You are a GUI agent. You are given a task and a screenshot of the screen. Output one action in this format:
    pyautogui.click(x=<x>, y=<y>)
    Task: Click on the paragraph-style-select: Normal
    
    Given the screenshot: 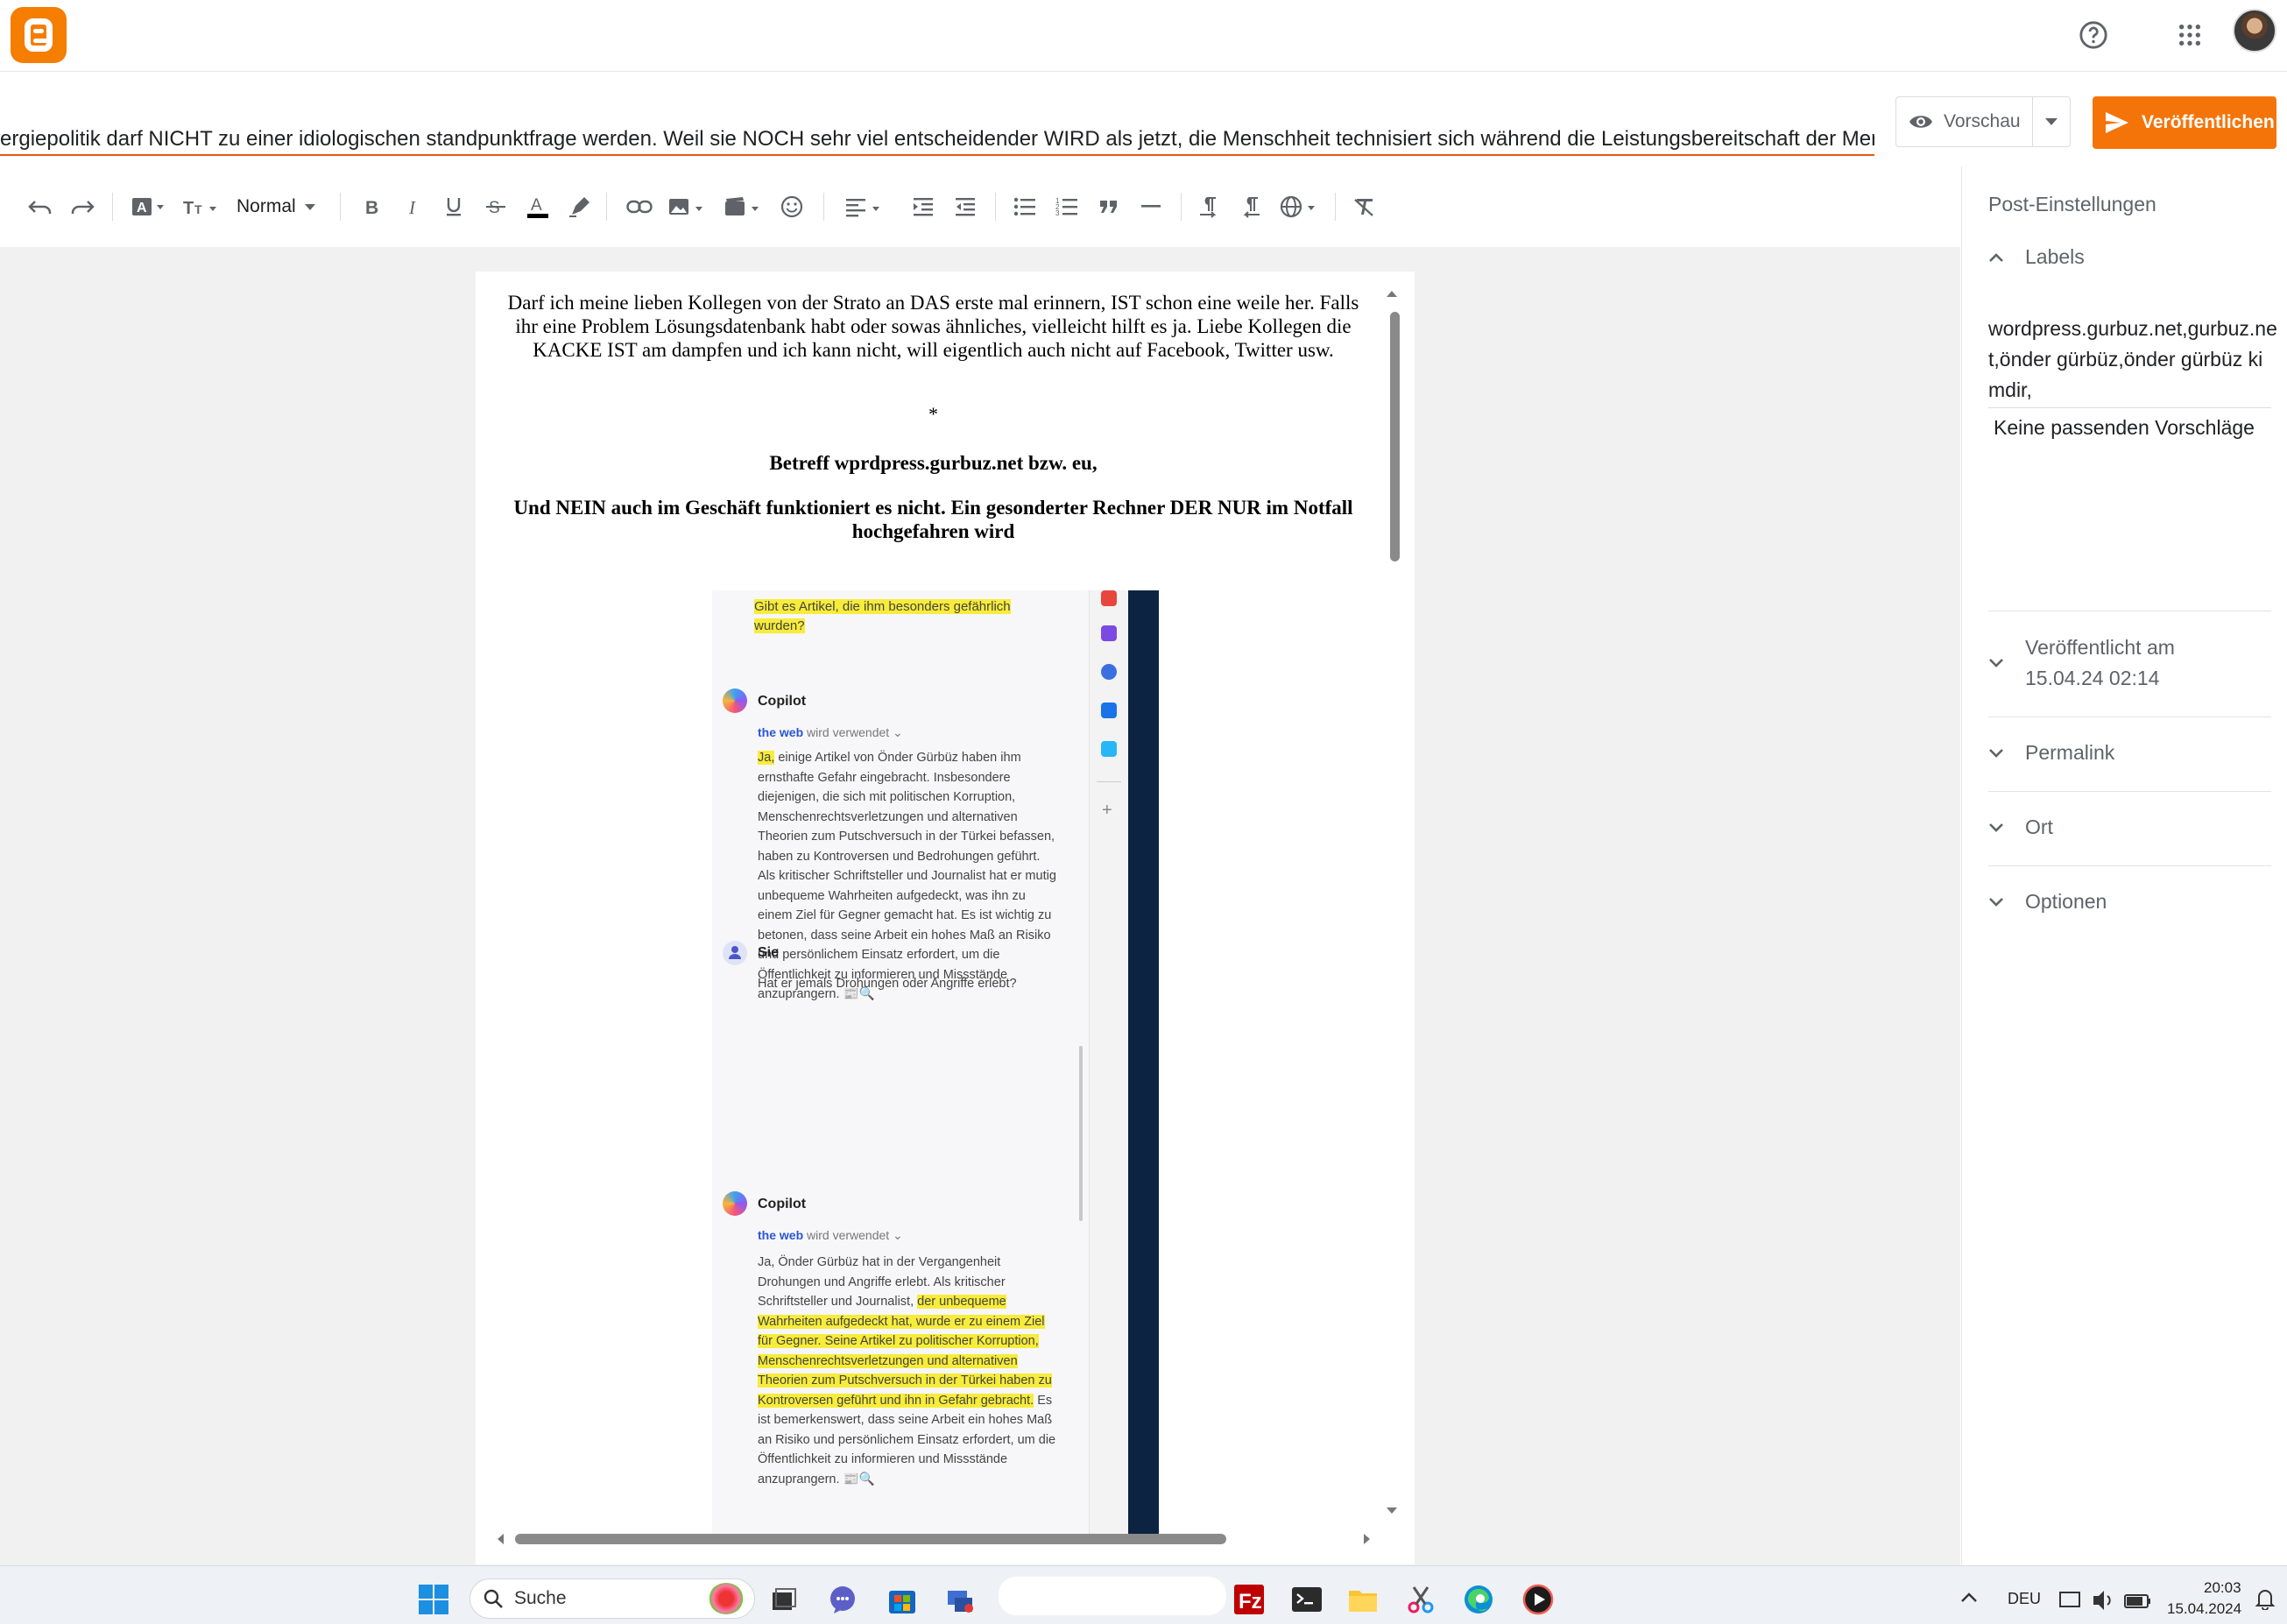 What is the action you would take?
    pyautogui.click(x=280, y=206)
    